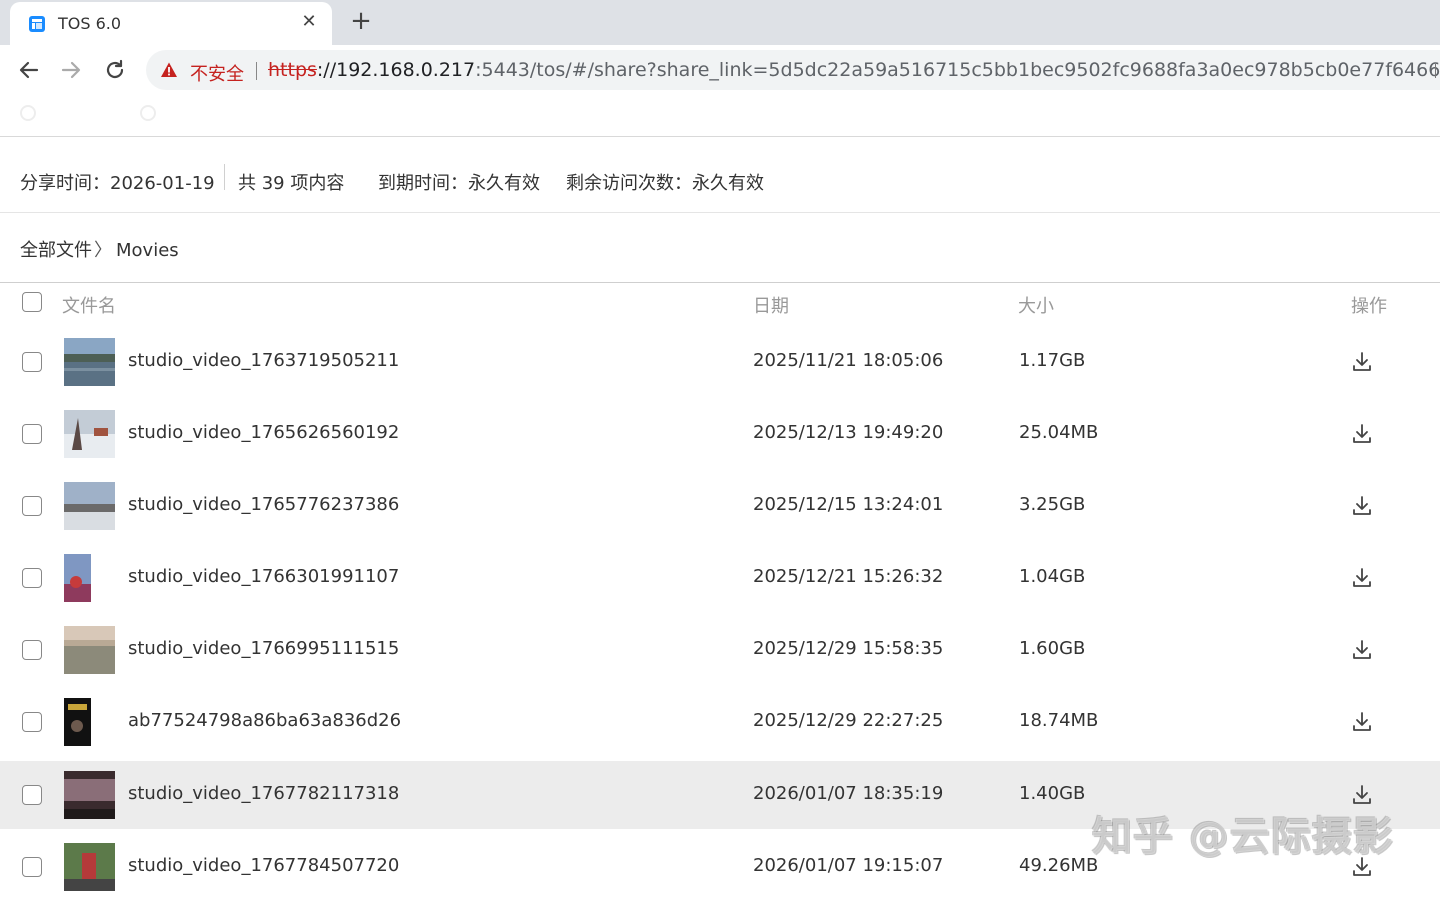 This screenshot has height=901, width=1440. What do you see at coordinates (264, 576) in the screenshot?
I see `file-name: studio_video_1766301991107.m` at bounding box center [264, 576].